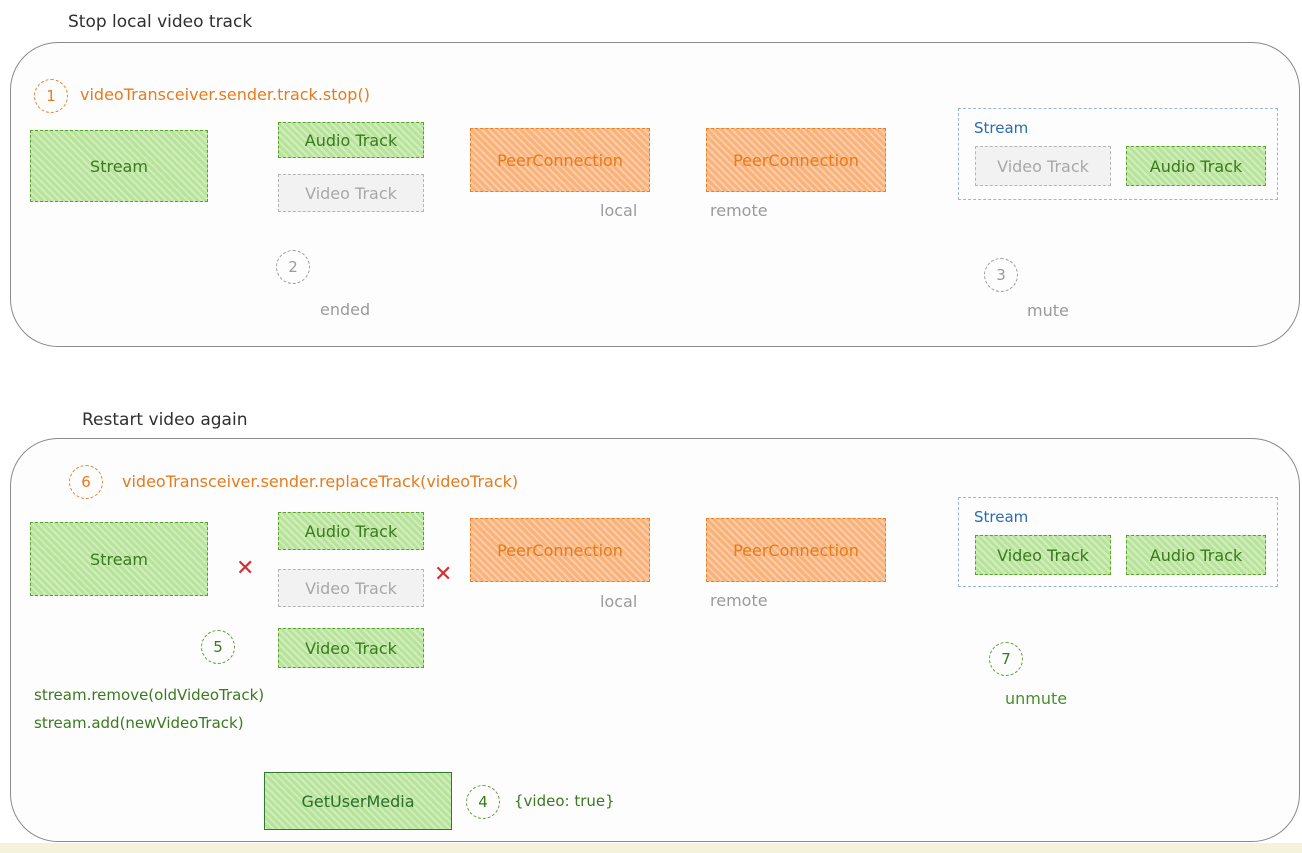 This screenshot has width=1302, height=853. Describe the element at coordinates (560, 160) in the screenshot. I see `s1-peer-local: PeerConnection` at that location.